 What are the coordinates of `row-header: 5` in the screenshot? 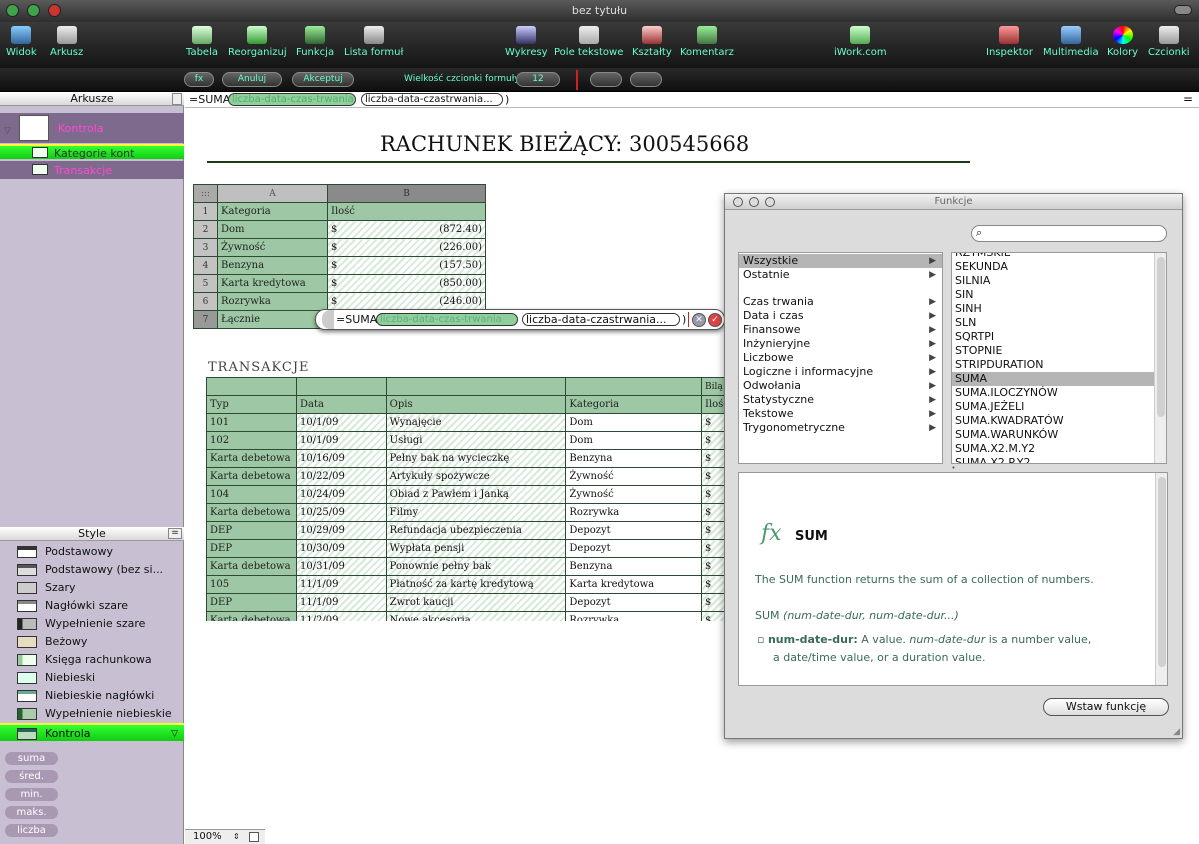 It's located at (205, 283).